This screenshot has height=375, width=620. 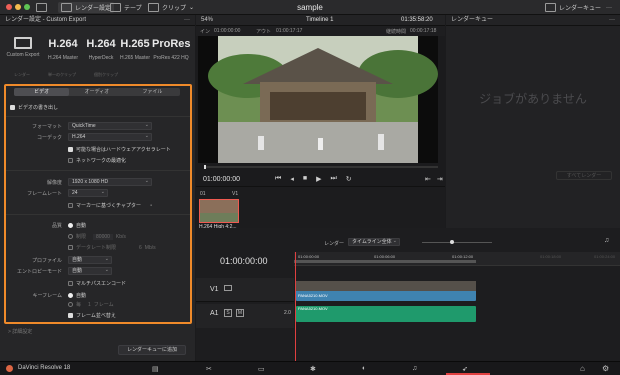 What do you see at coordinates (18, 7) in the screenshot?
I see `minimize-window-button` at bounding box center [18, 7].